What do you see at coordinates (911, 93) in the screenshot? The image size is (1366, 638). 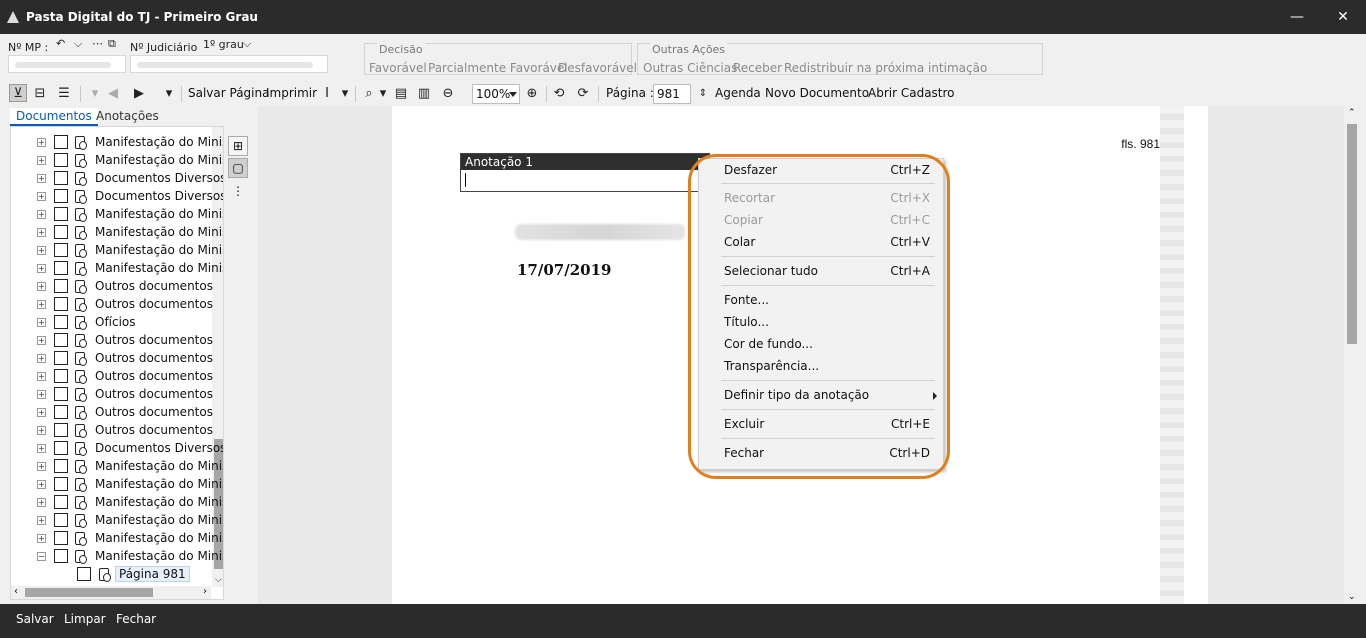 I see `open-cadastro-button: Abrir Cadastro` at bounding box center [911, 93].